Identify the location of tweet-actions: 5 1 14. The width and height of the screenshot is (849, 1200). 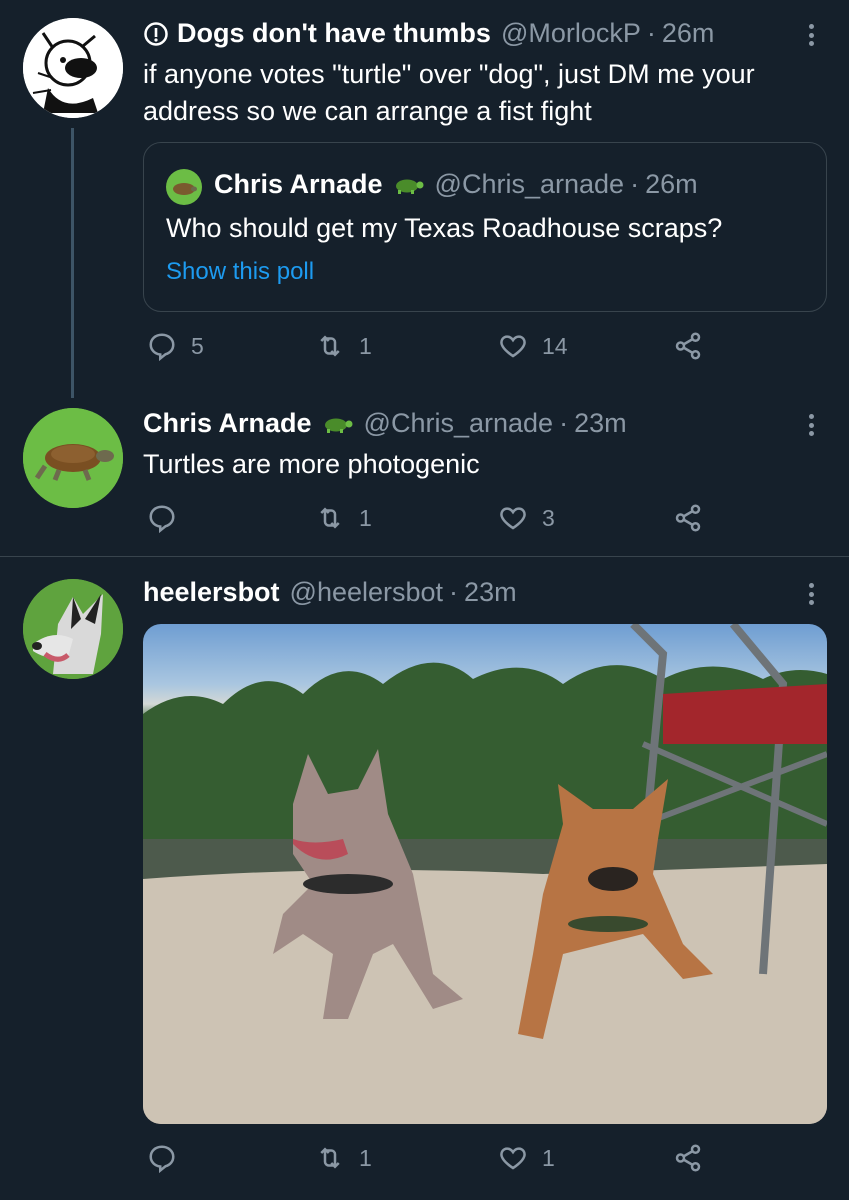
(428, 351).